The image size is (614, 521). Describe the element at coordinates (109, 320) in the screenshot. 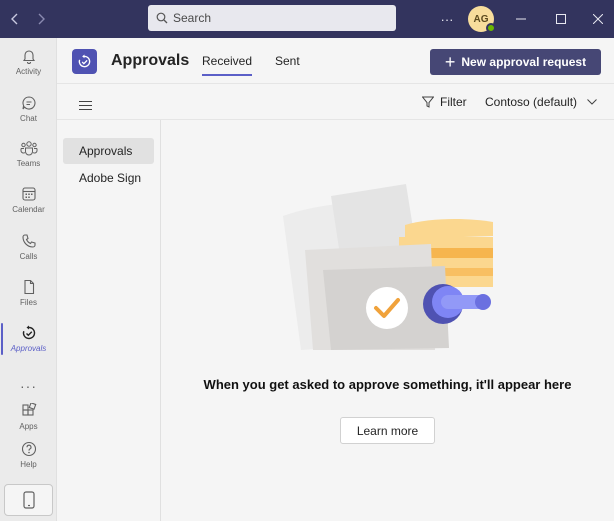

I see `approvals-nav: Approvals Adobe Sign` at that location.